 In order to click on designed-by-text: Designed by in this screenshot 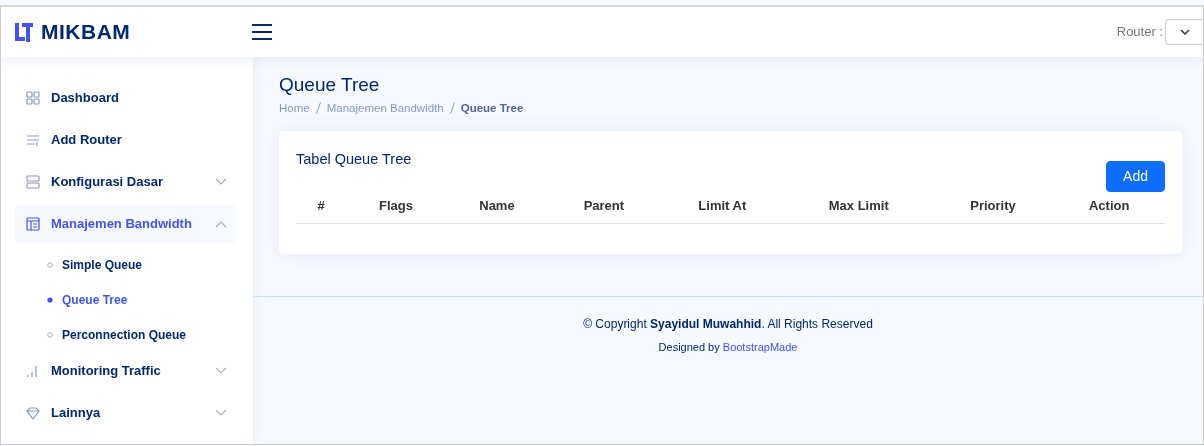, I will do `click(689, 347)`.